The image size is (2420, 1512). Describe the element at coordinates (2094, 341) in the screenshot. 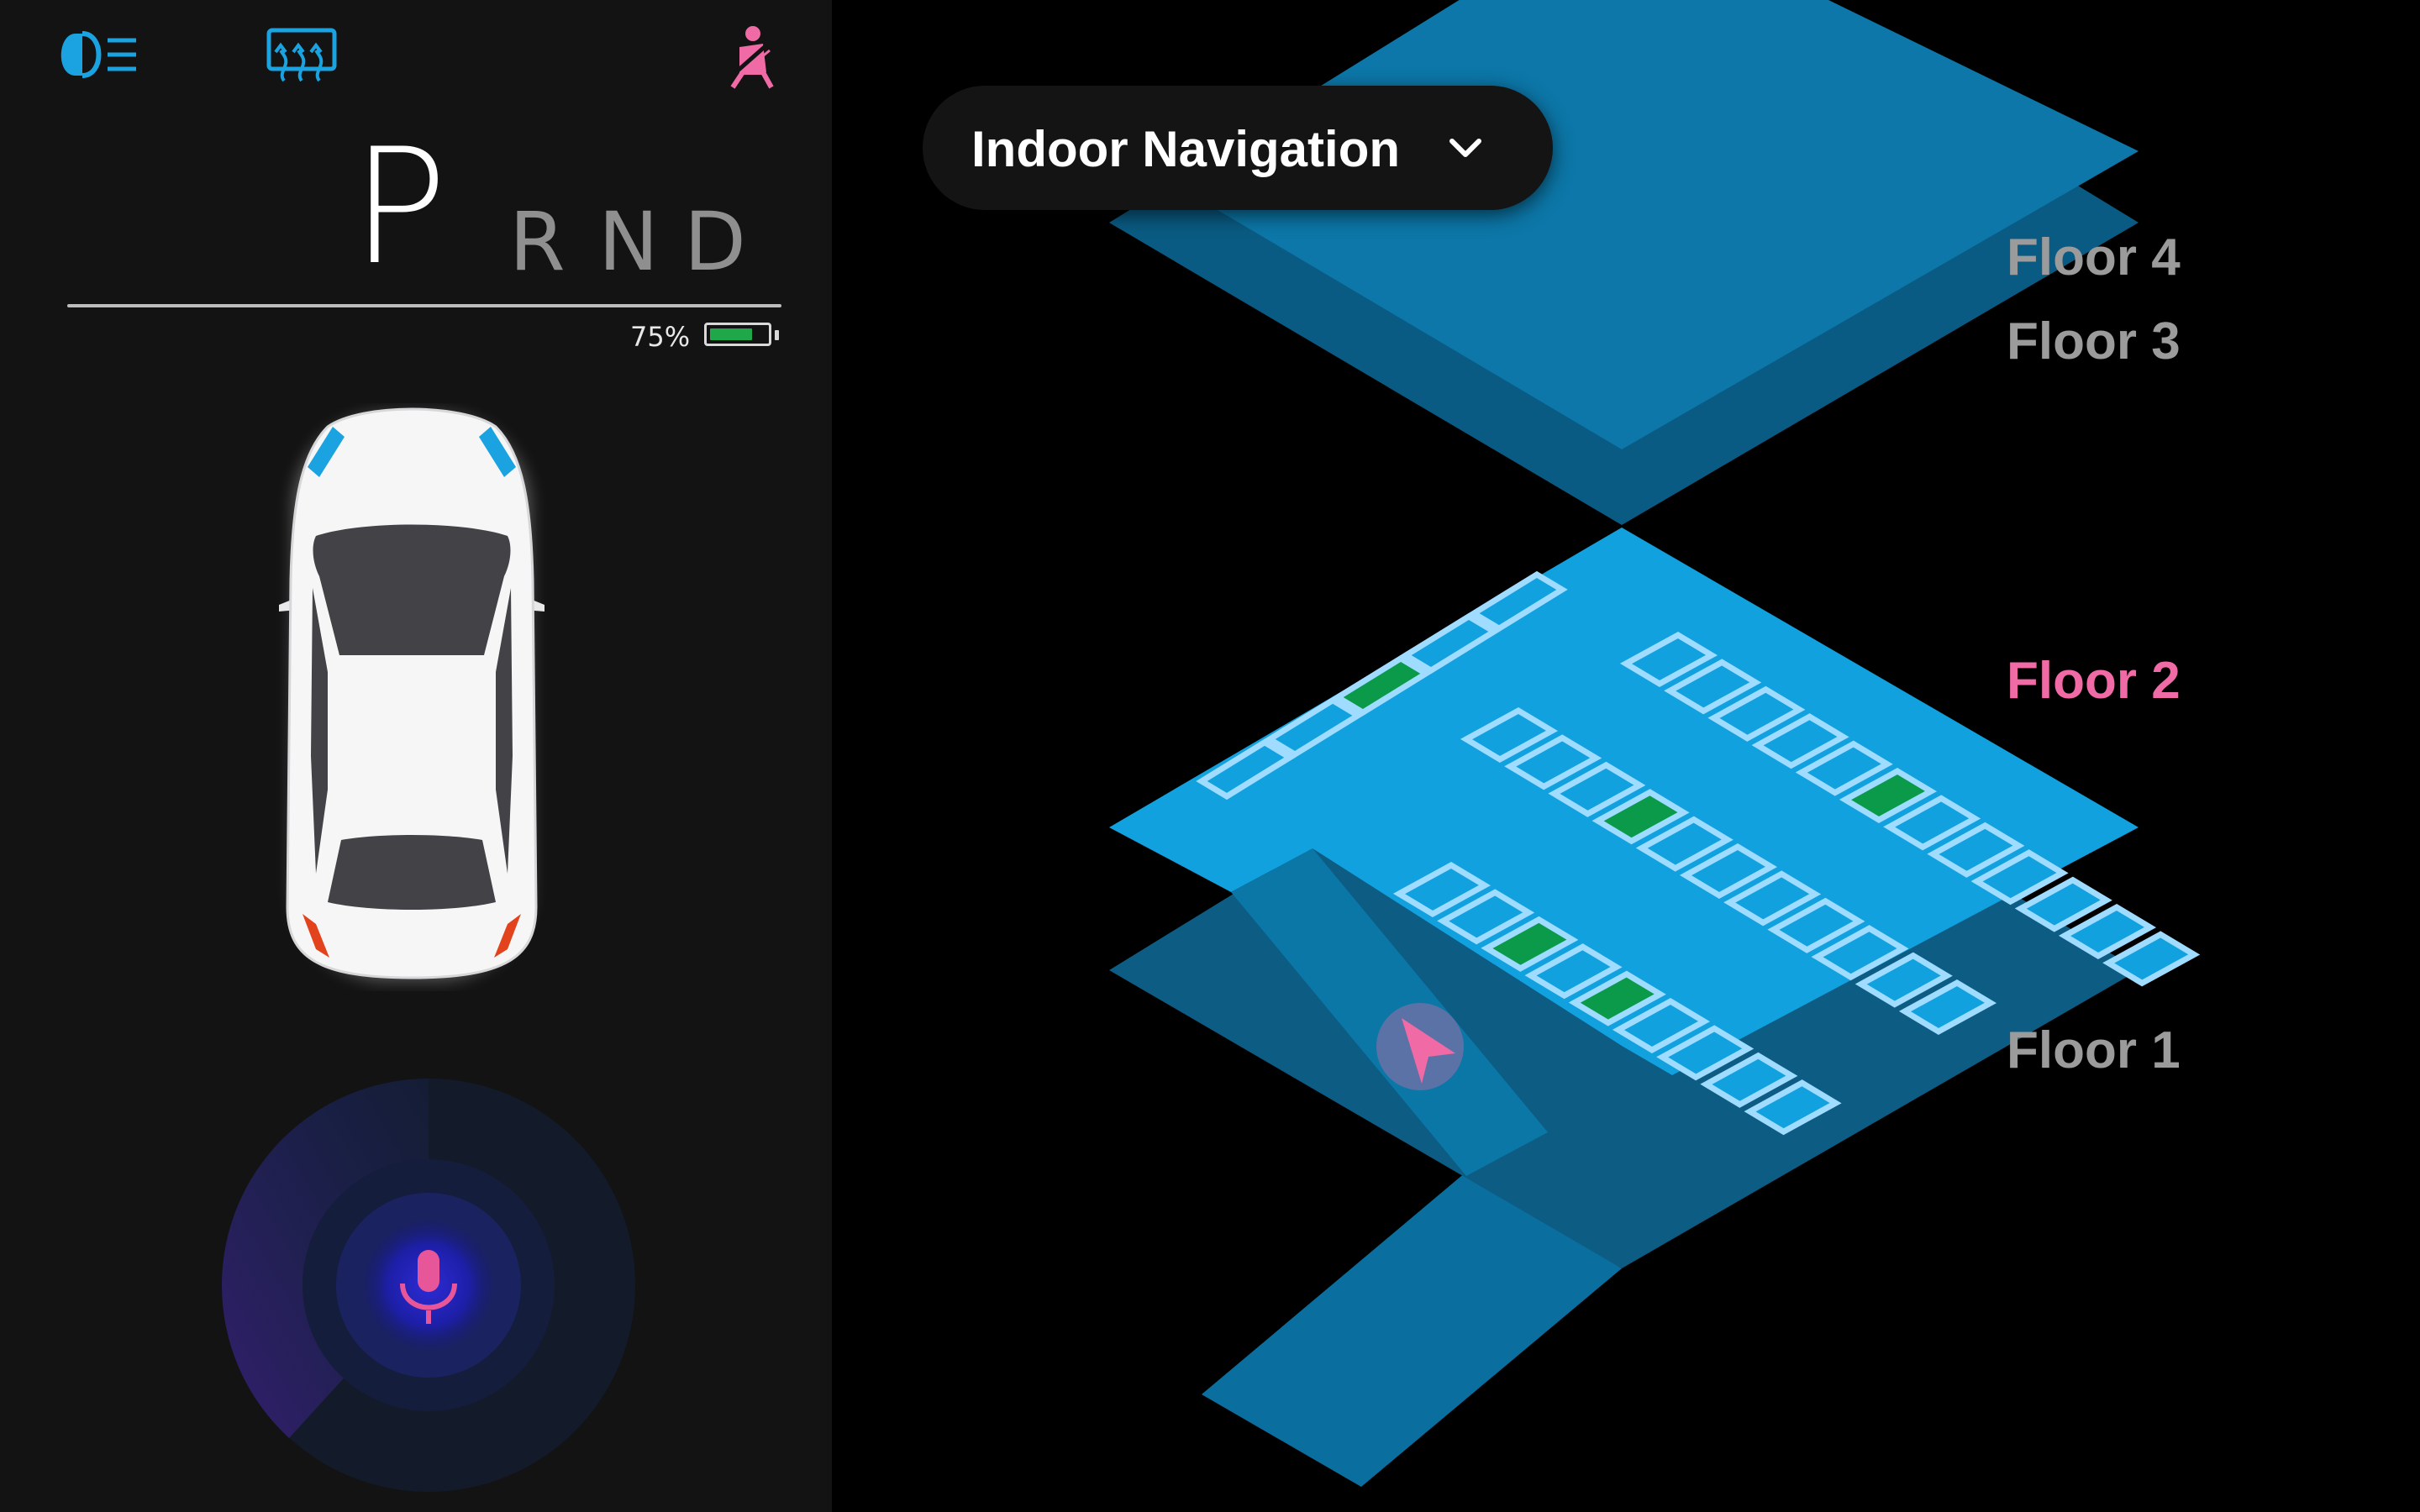

I see `floor-3-label: Floor 3` at that location.